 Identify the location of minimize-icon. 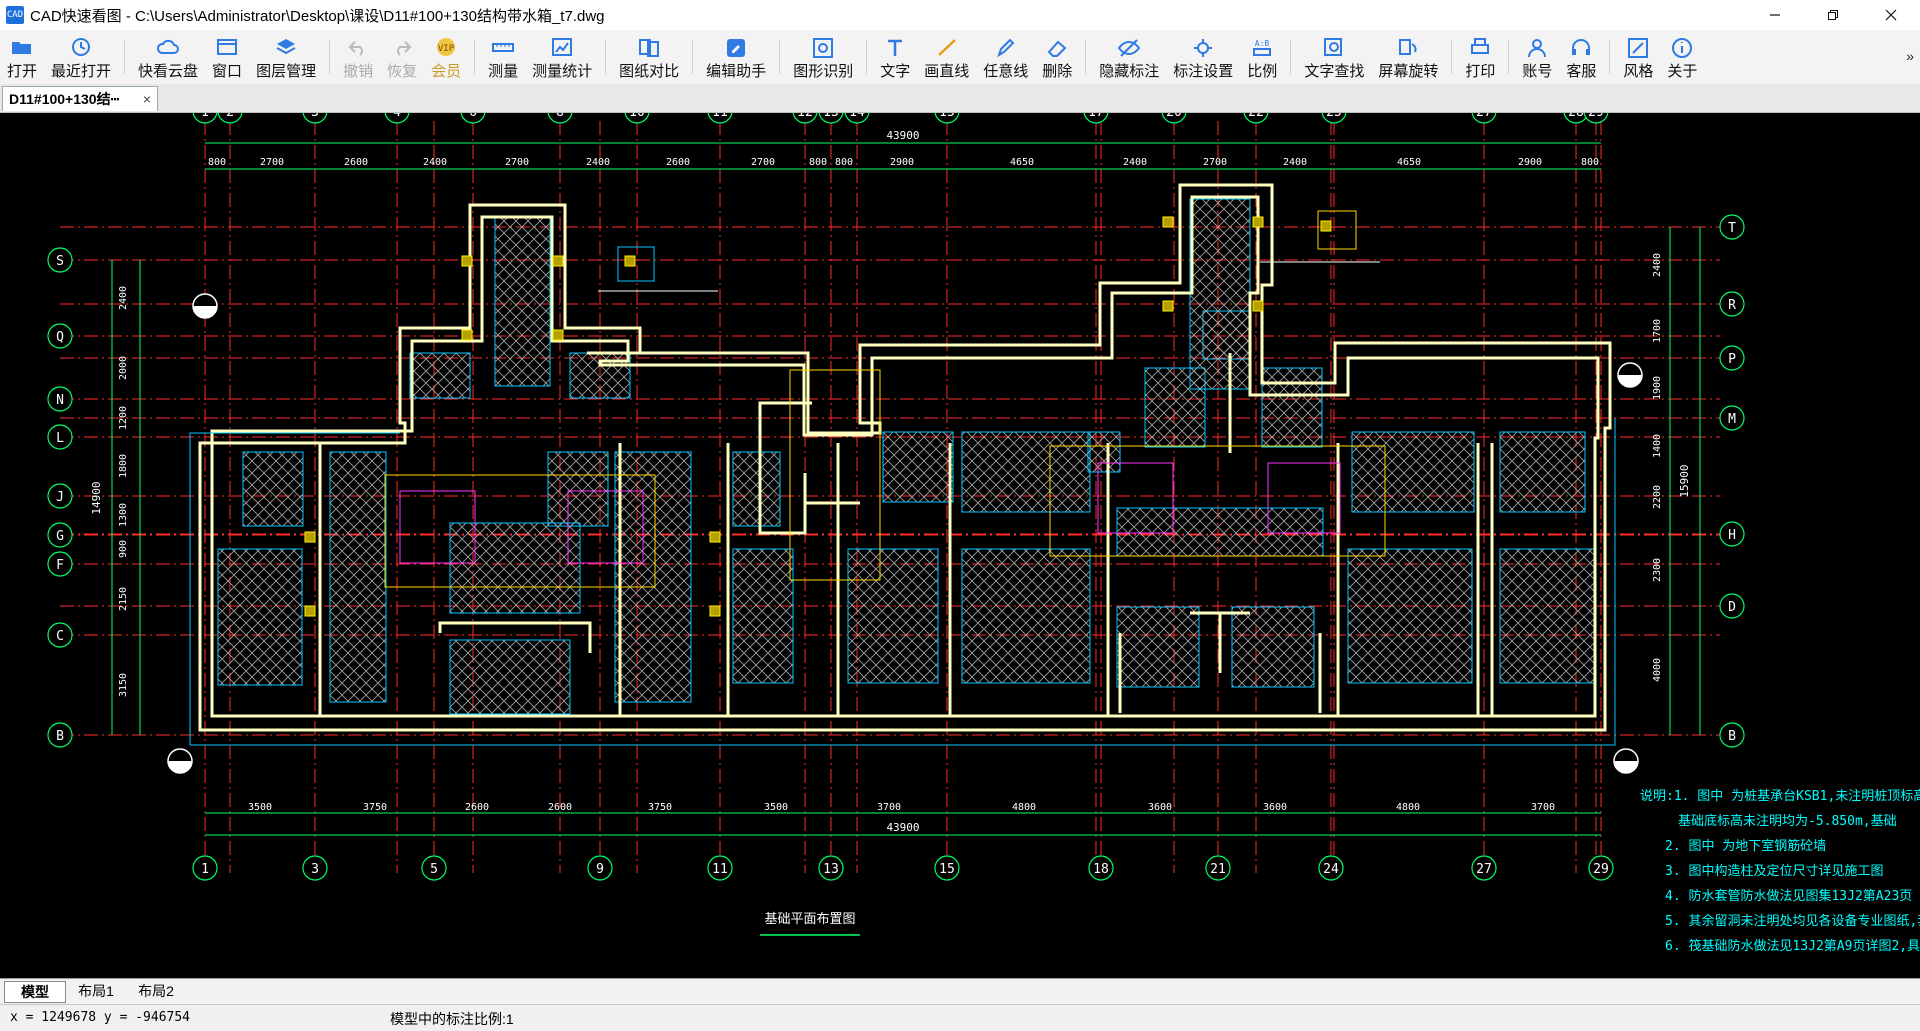
(1775, 15).